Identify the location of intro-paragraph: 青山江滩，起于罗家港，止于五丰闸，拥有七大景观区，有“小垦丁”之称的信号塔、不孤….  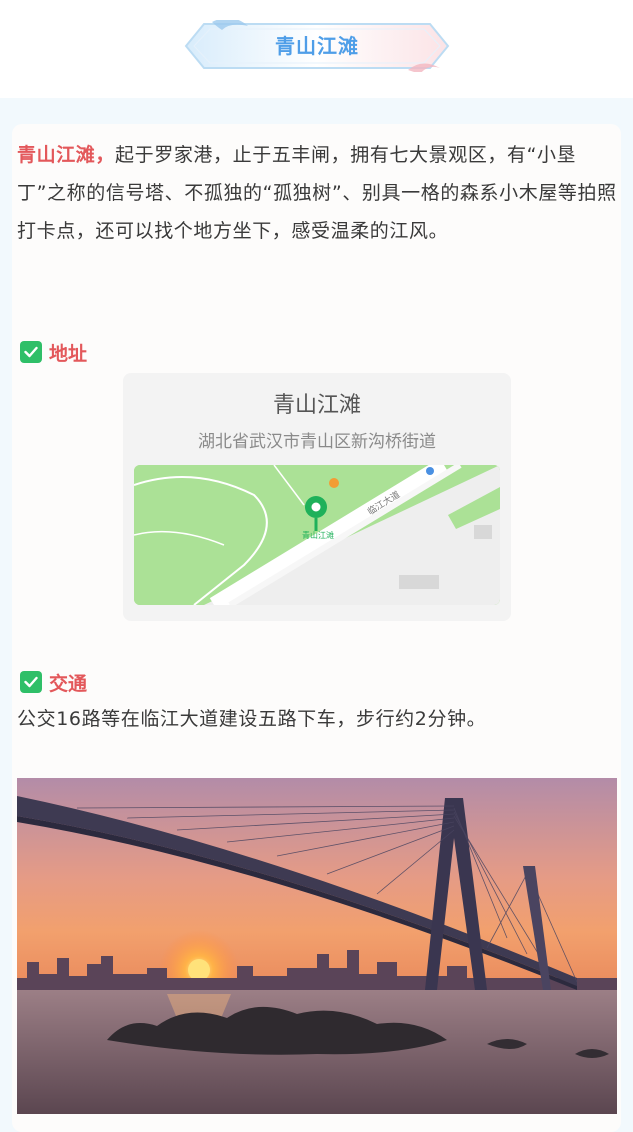
(317, 193).